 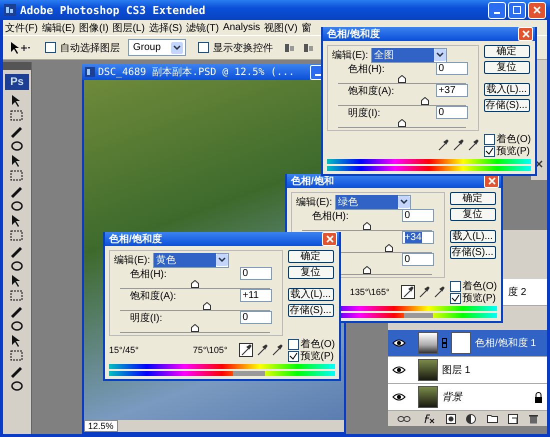 I want to click on value-field: +37, so click(x=452, y=90).